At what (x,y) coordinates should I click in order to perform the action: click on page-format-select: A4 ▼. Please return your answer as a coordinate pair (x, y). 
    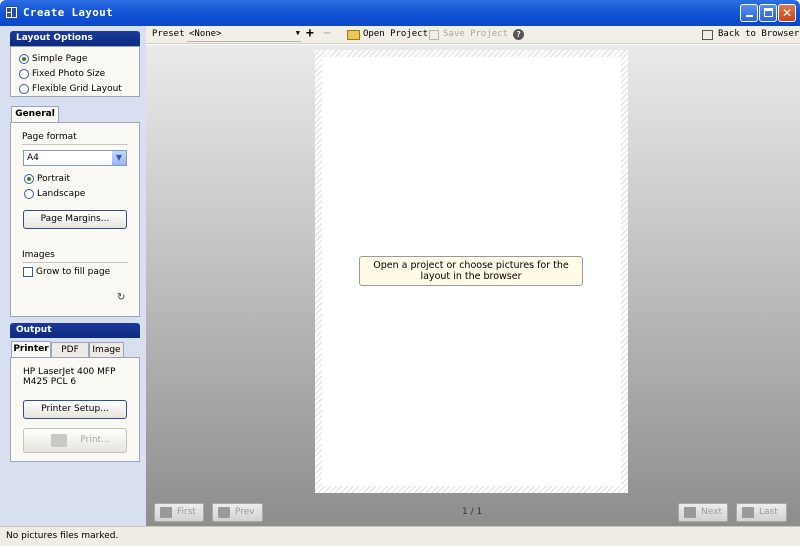
    Looking at the image, I should click on (75, 158).